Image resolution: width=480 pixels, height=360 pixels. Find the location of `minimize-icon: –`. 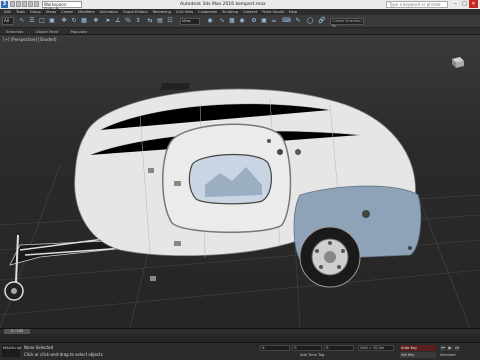

minimize-icon: – is located at coordinates (455, 4).